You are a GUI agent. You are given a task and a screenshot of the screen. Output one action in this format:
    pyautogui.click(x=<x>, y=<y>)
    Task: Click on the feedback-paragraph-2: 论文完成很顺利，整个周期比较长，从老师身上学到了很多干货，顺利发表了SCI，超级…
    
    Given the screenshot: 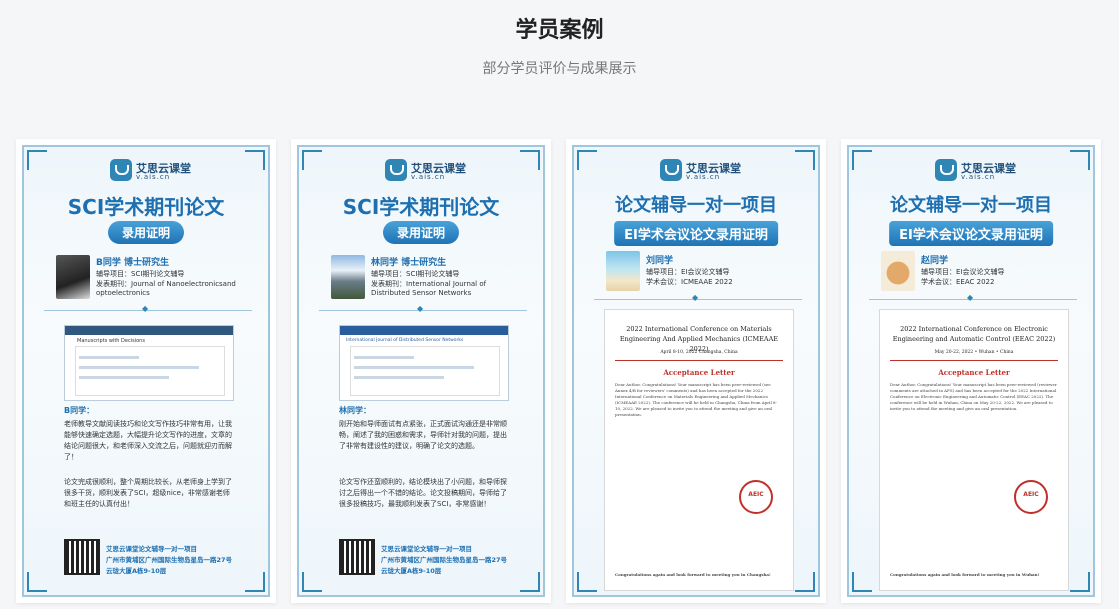 What is the action you would take?
    pyautogui.click(x=148, y=493)
    